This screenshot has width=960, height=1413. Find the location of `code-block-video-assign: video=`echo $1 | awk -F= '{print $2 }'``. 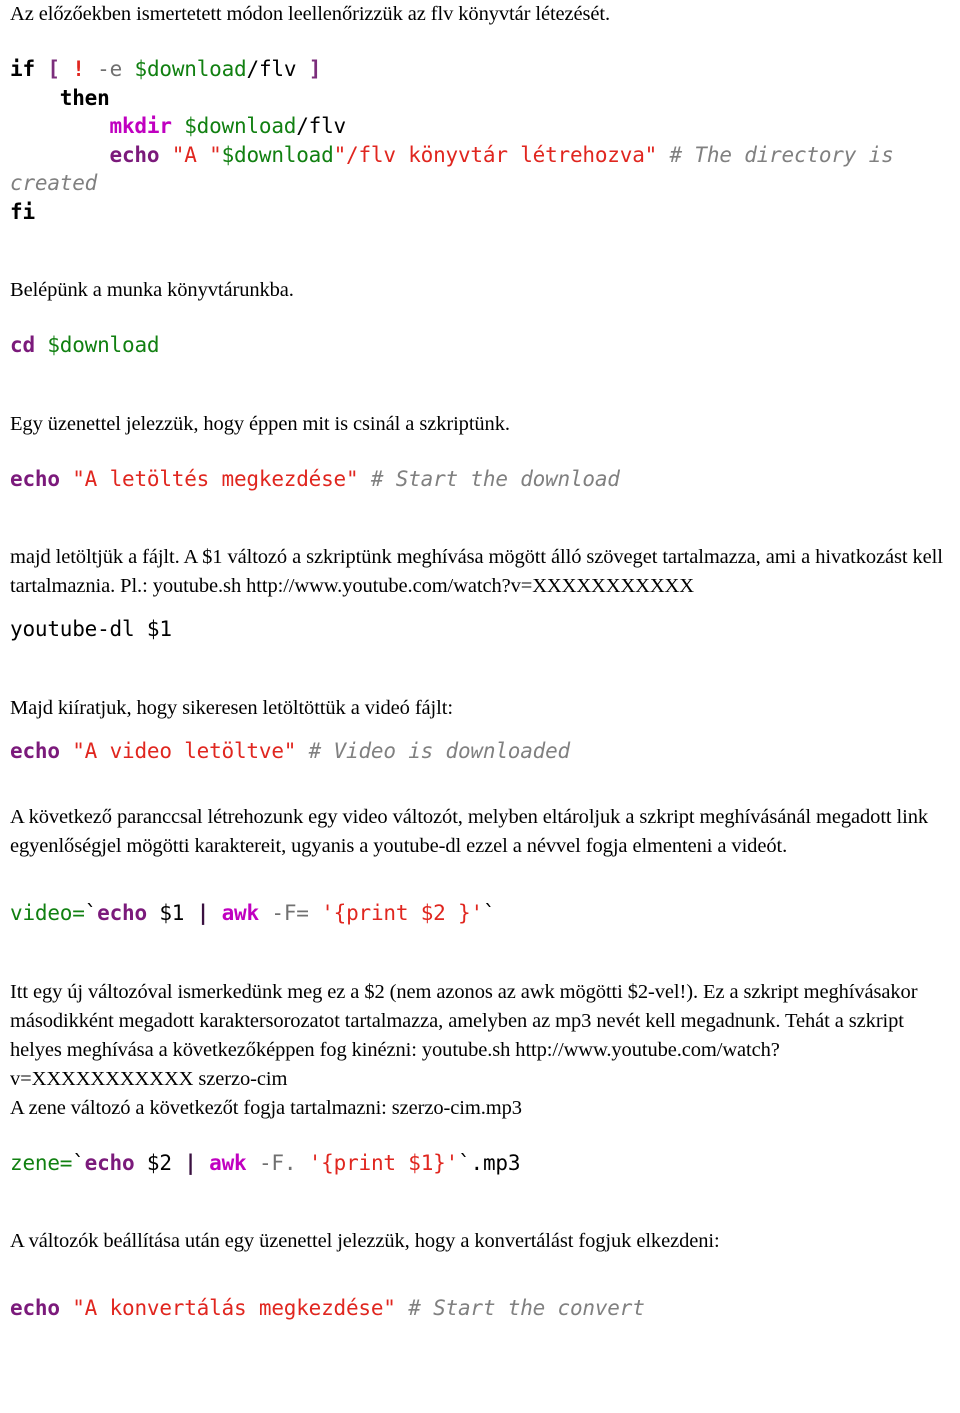

code-block-video-assign: video=`echo $1 | awk -F= '{print $2 }'` is located at coordinates (480, 913).